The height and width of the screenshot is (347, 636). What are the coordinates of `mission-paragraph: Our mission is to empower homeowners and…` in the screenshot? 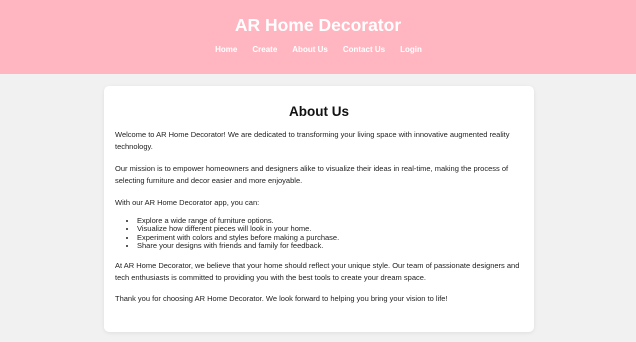 It's located at (312, 174).